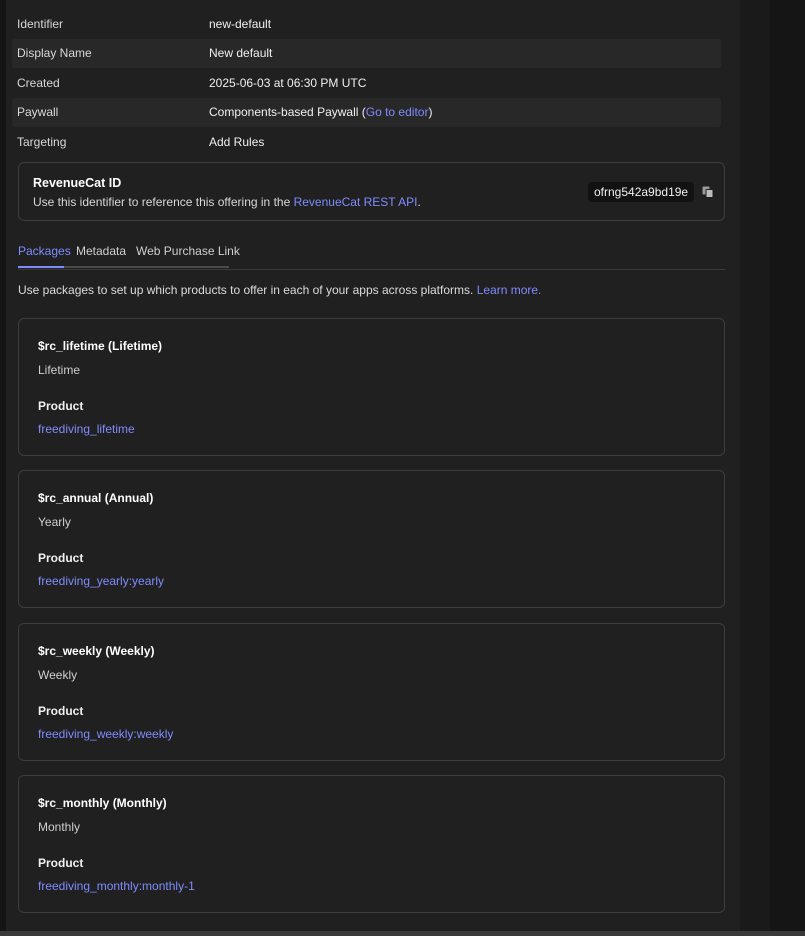 The image size is (805, 936). I want to click on paywall-suffix: ), so click(430, 112).